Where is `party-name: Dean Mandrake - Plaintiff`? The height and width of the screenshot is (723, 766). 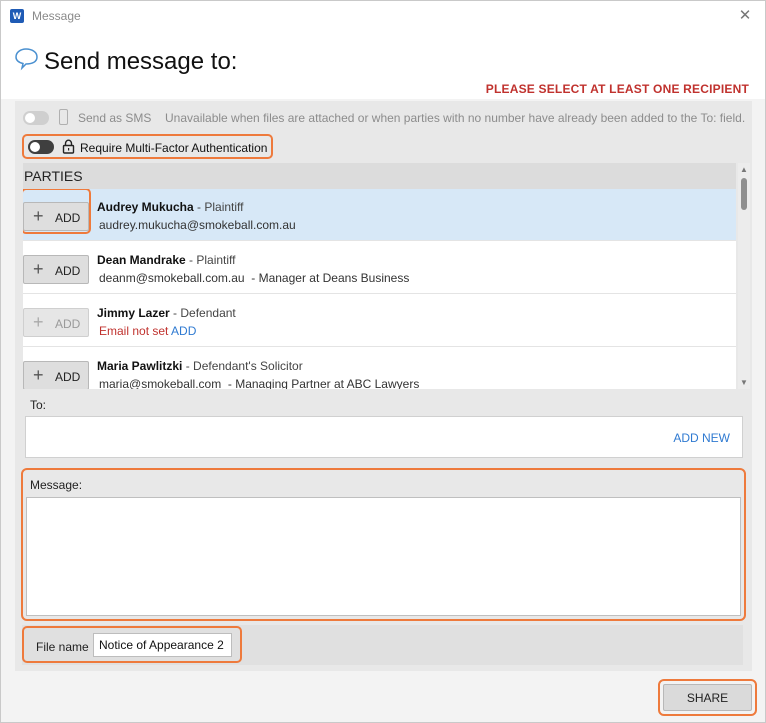 party-name: Dean Mandrake - Plaintiff is located at coordinates (166, 260).